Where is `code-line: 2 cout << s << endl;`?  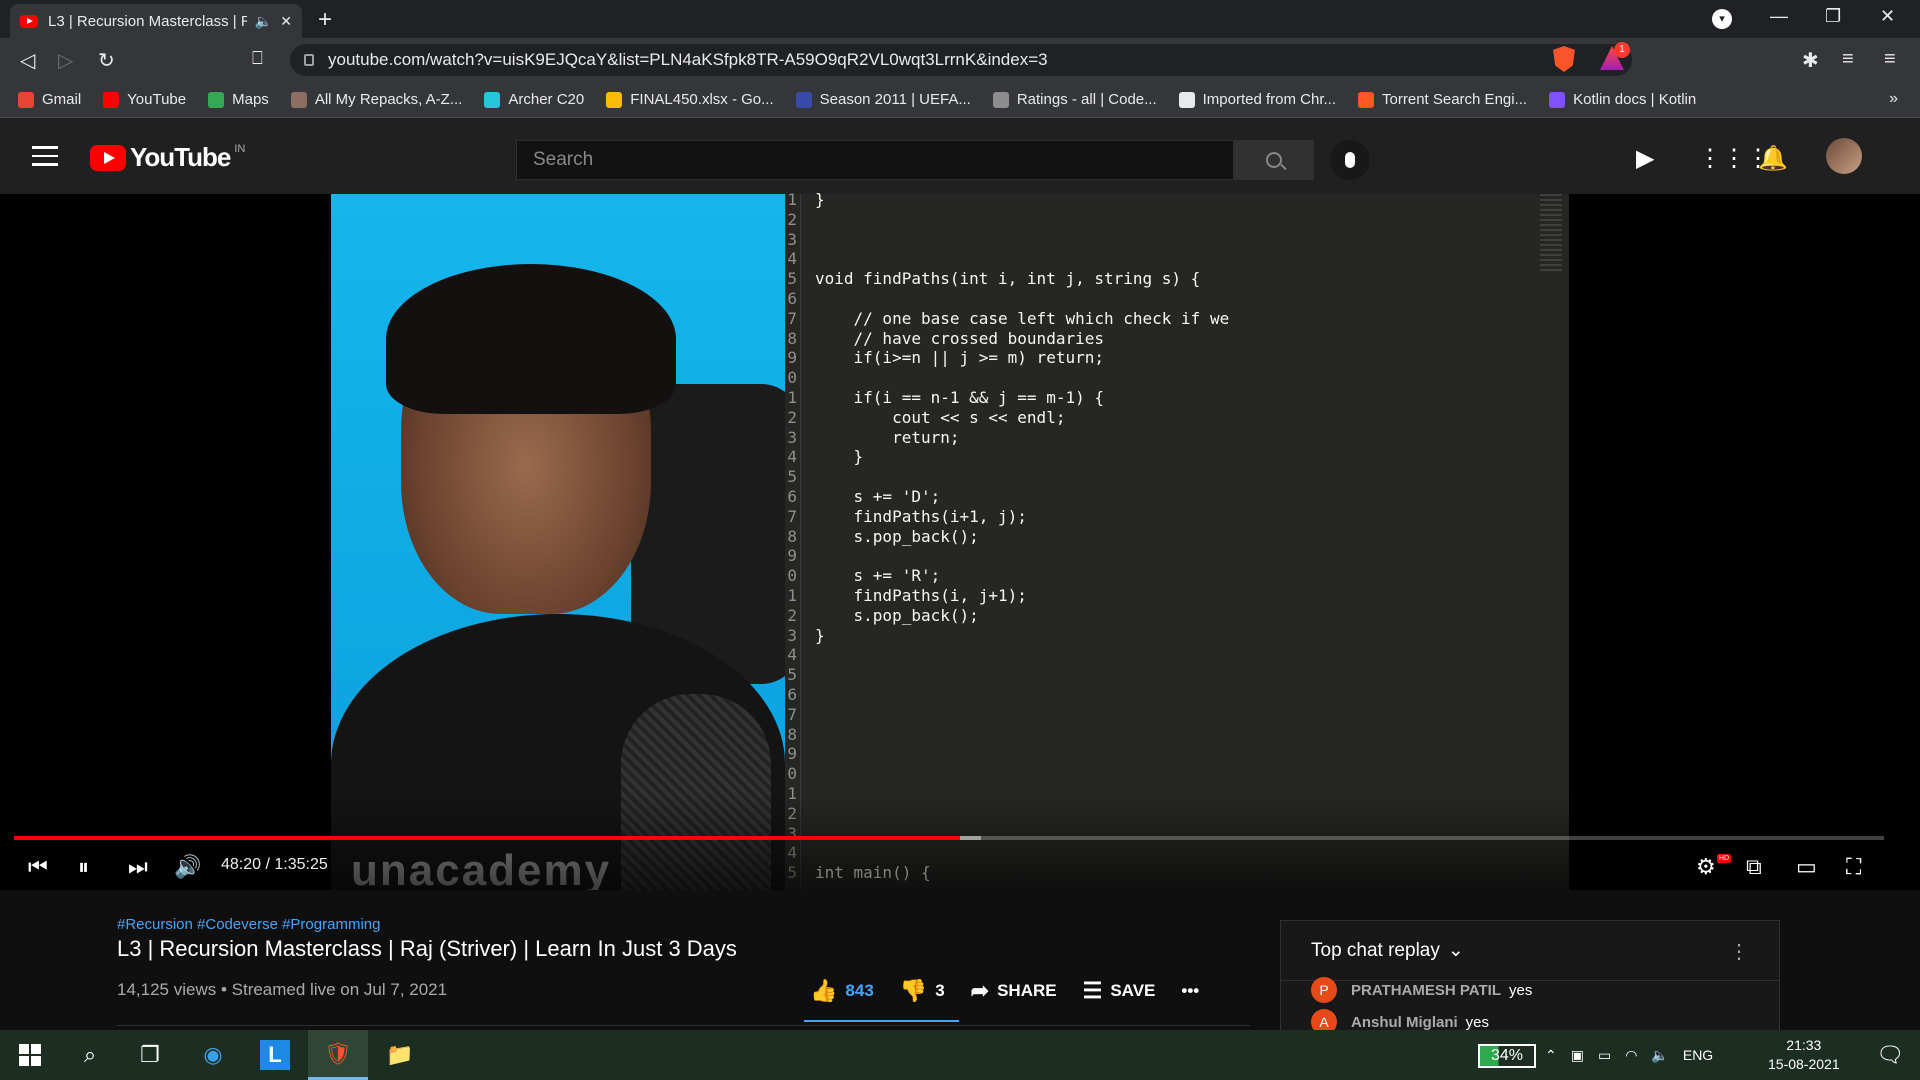
code-line: 2 cout << s << endl; is located at coordinates (925, 418).